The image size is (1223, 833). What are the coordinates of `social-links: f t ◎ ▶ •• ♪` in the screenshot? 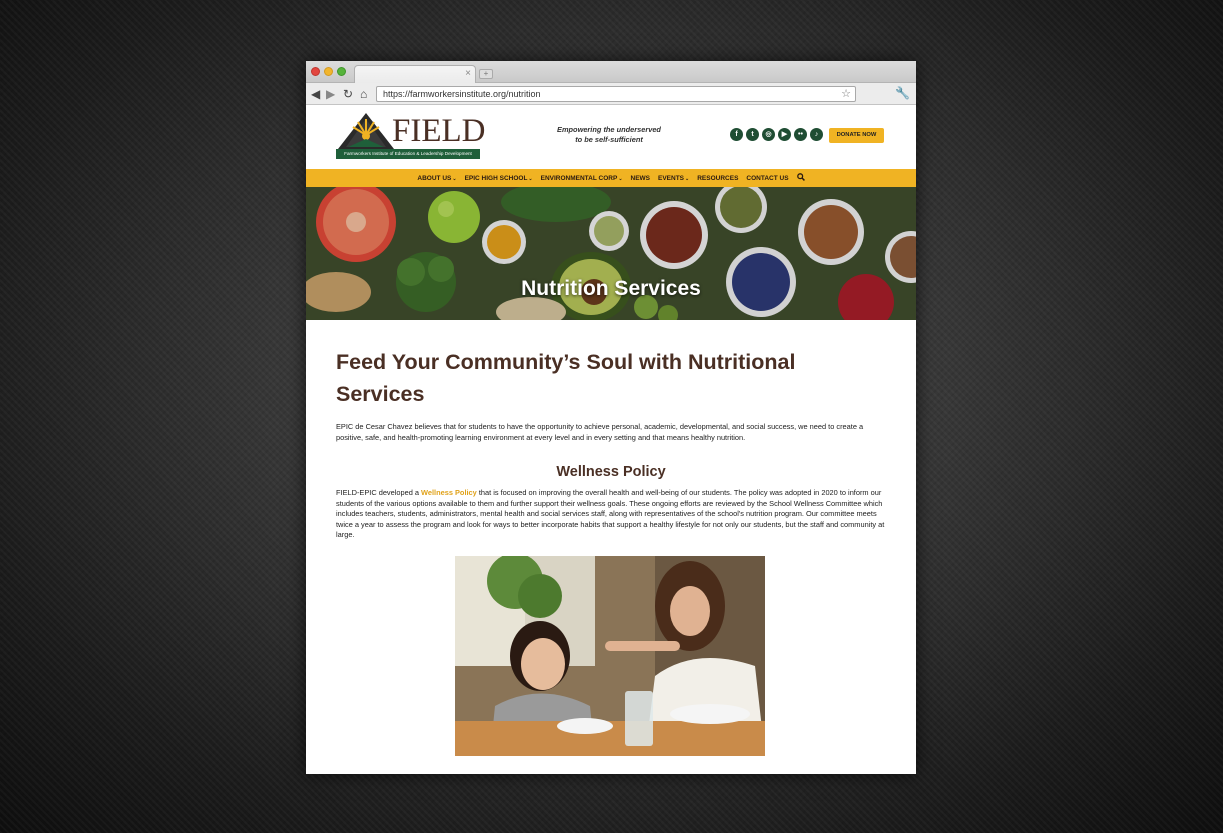 It's located at (776, 134).